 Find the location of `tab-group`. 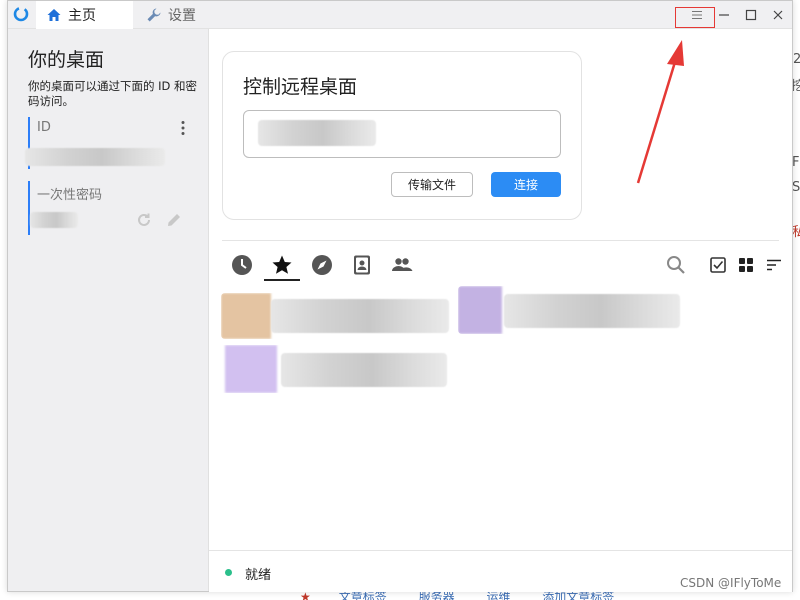

tab-group is located at coordinates (402, 265).